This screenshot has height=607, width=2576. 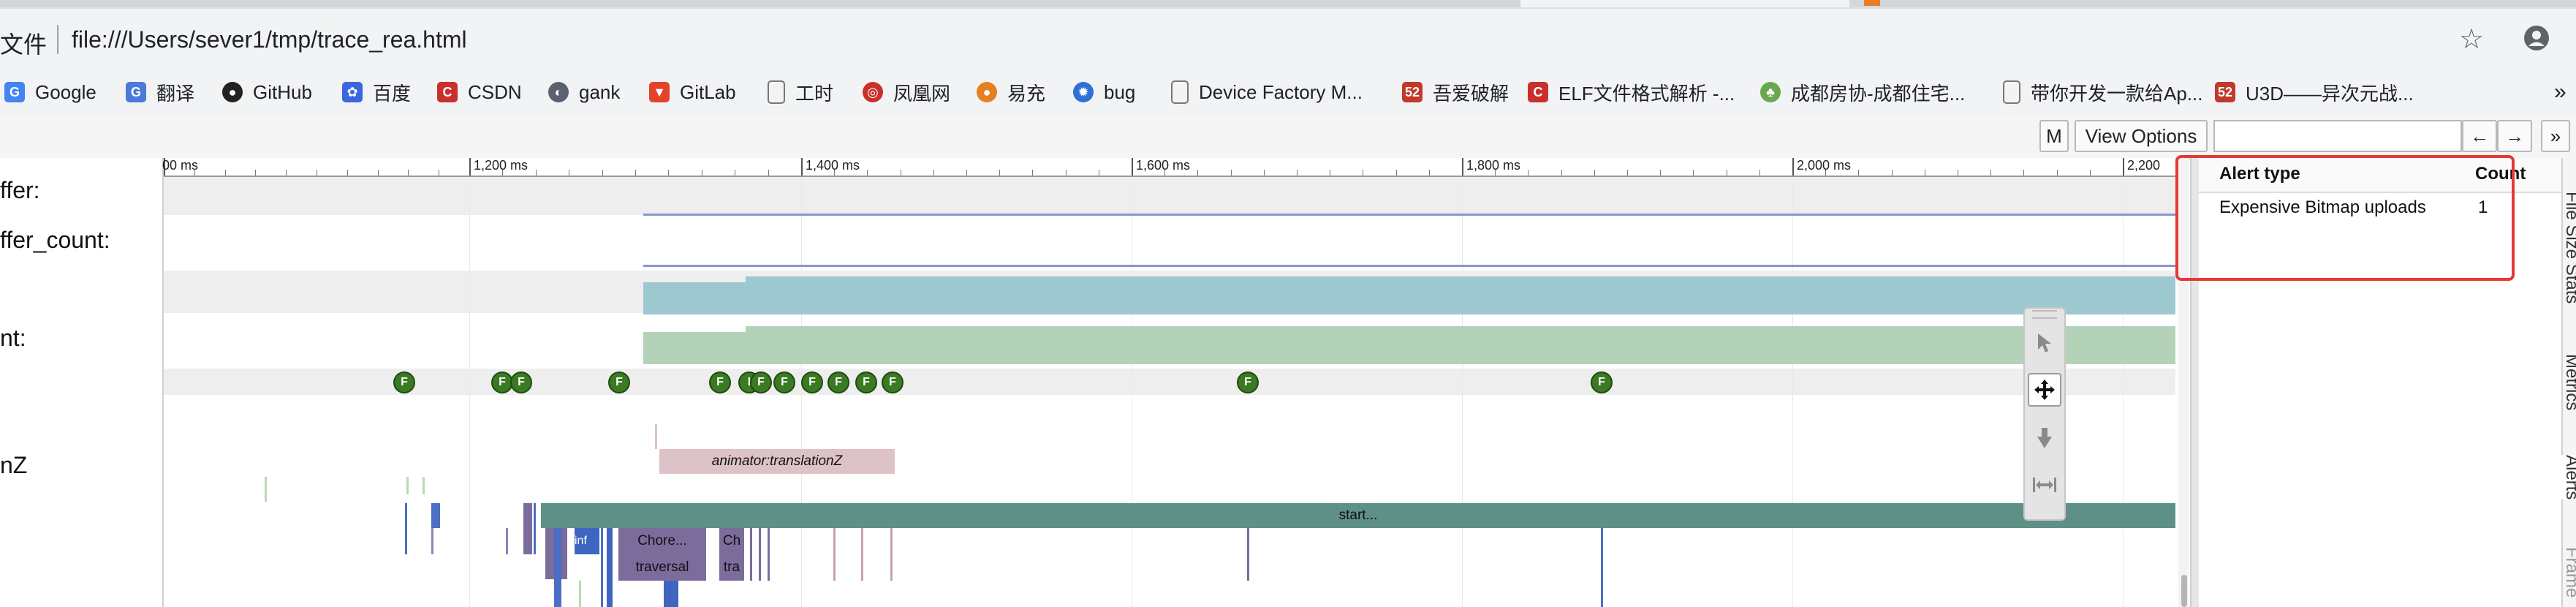 What do you see at coordinates (584, 92) in the screenshot?
I see `bookmark-gank: ◐ gank` at bounding box center [584, 92].